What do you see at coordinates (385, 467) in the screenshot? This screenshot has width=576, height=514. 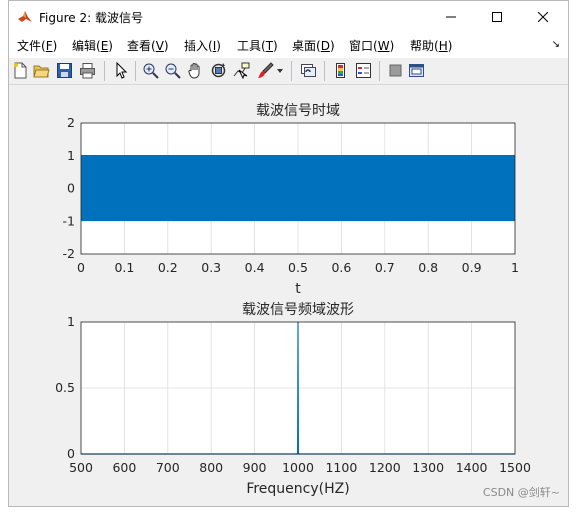 I see `x-tick-label: 1200` at bounding box center [385, 467].